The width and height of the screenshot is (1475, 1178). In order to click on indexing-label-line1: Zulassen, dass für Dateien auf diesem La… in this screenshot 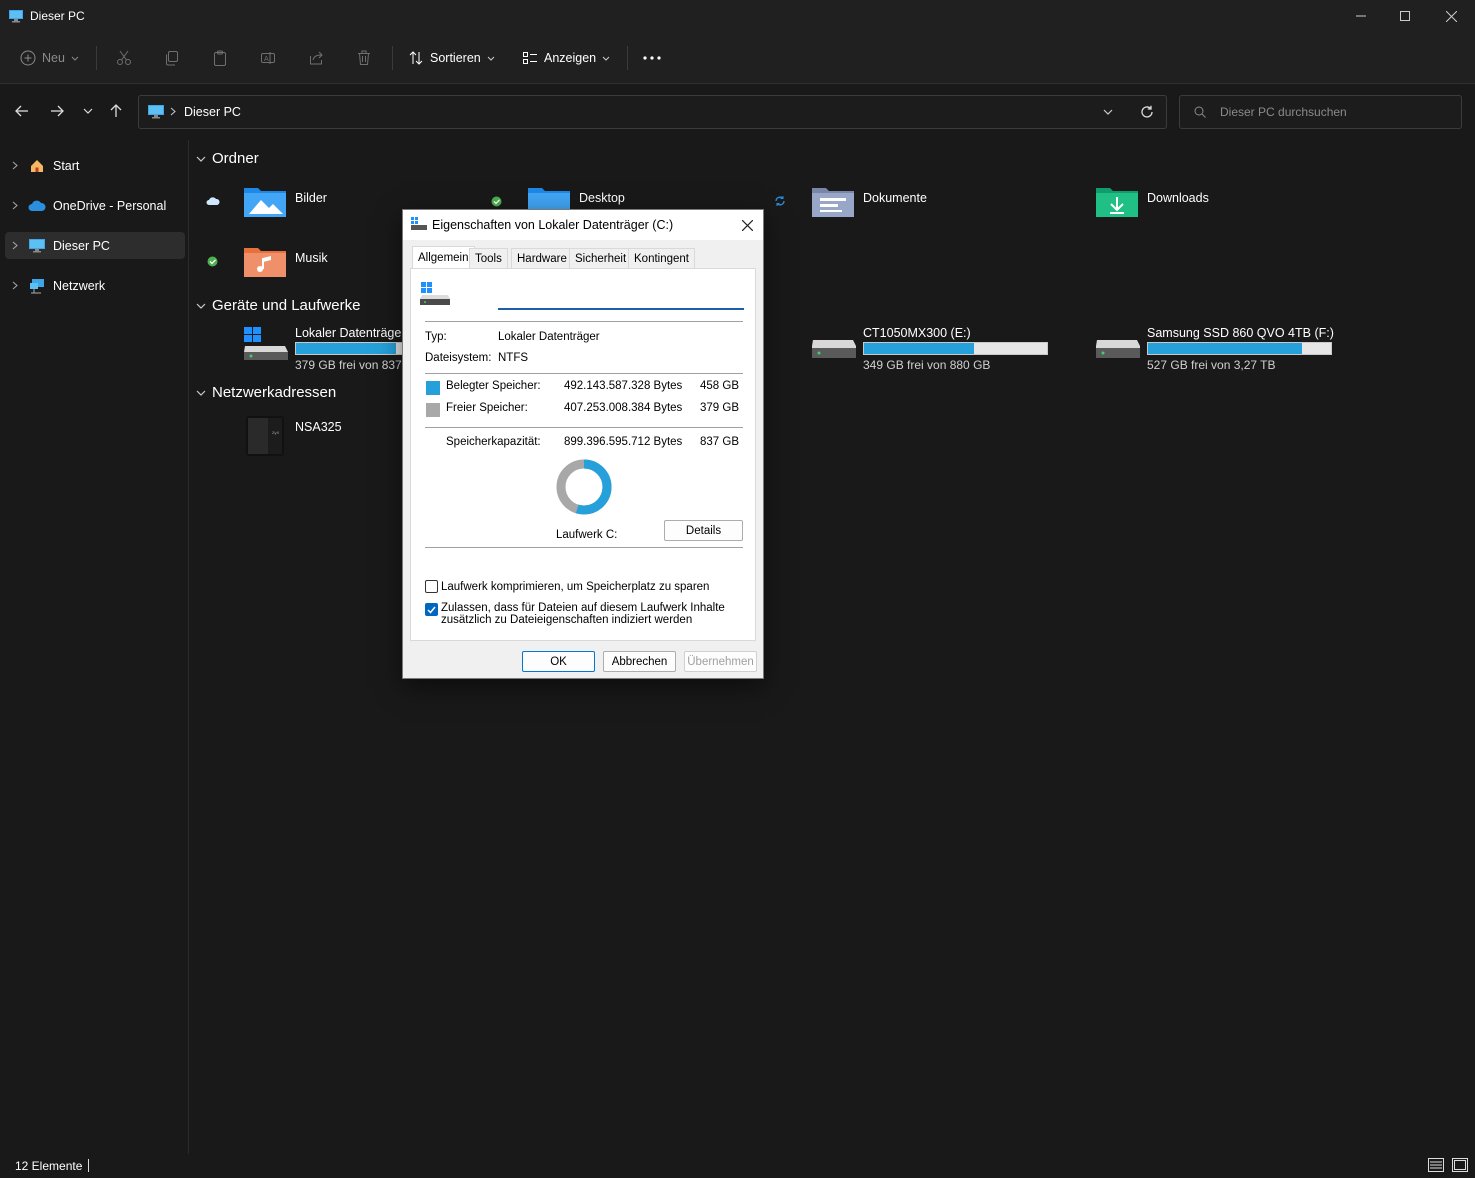, I will do `click(583, 608)`.